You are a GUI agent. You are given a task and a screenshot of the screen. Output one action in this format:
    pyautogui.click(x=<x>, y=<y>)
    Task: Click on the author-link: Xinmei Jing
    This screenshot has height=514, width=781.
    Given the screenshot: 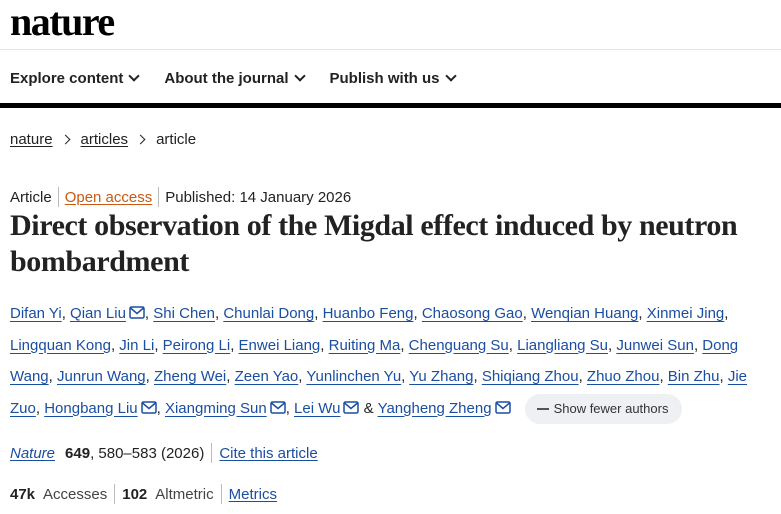 What is the action you would take?
    pyautogui.click(x=686, y=313)
    